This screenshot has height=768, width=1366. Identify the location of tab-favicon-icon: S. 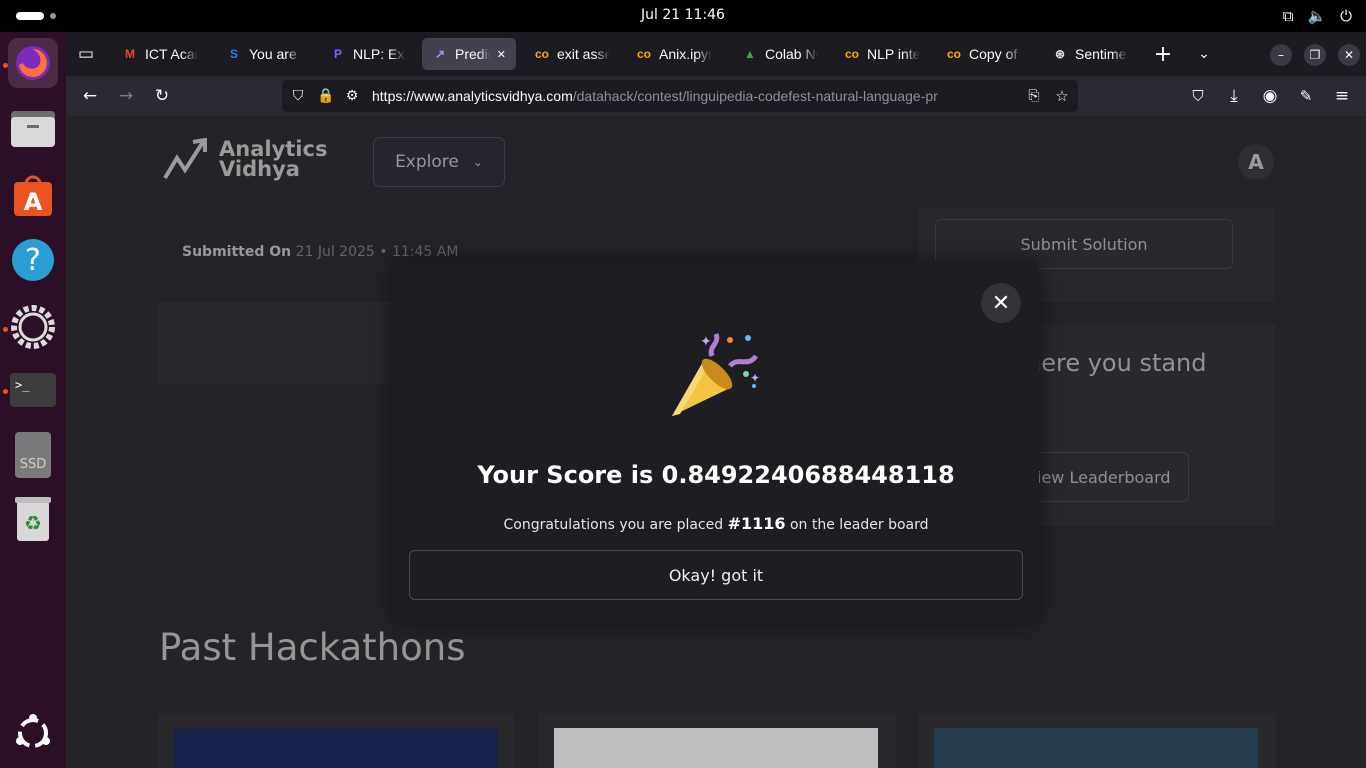
(233, 54).